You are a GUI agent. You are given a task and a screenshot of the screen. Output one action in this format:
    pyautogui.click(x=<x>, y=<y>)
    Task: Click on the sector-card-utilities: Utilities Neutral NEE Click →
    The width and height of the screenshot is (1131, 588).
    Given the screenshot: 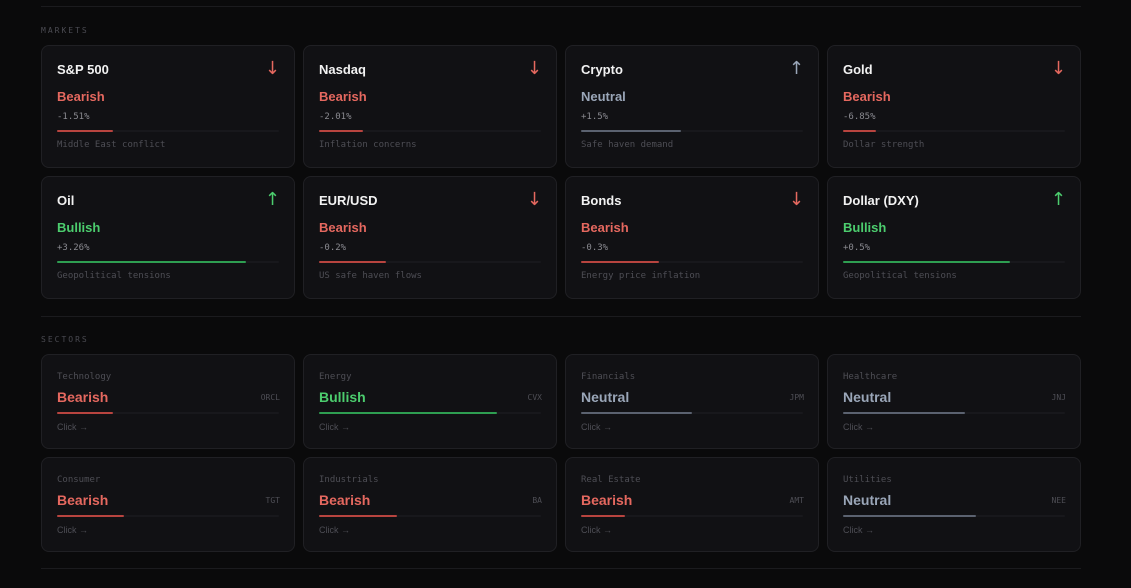 What is the action you would take?
    pyautogui.click(x=954, y=504)
    